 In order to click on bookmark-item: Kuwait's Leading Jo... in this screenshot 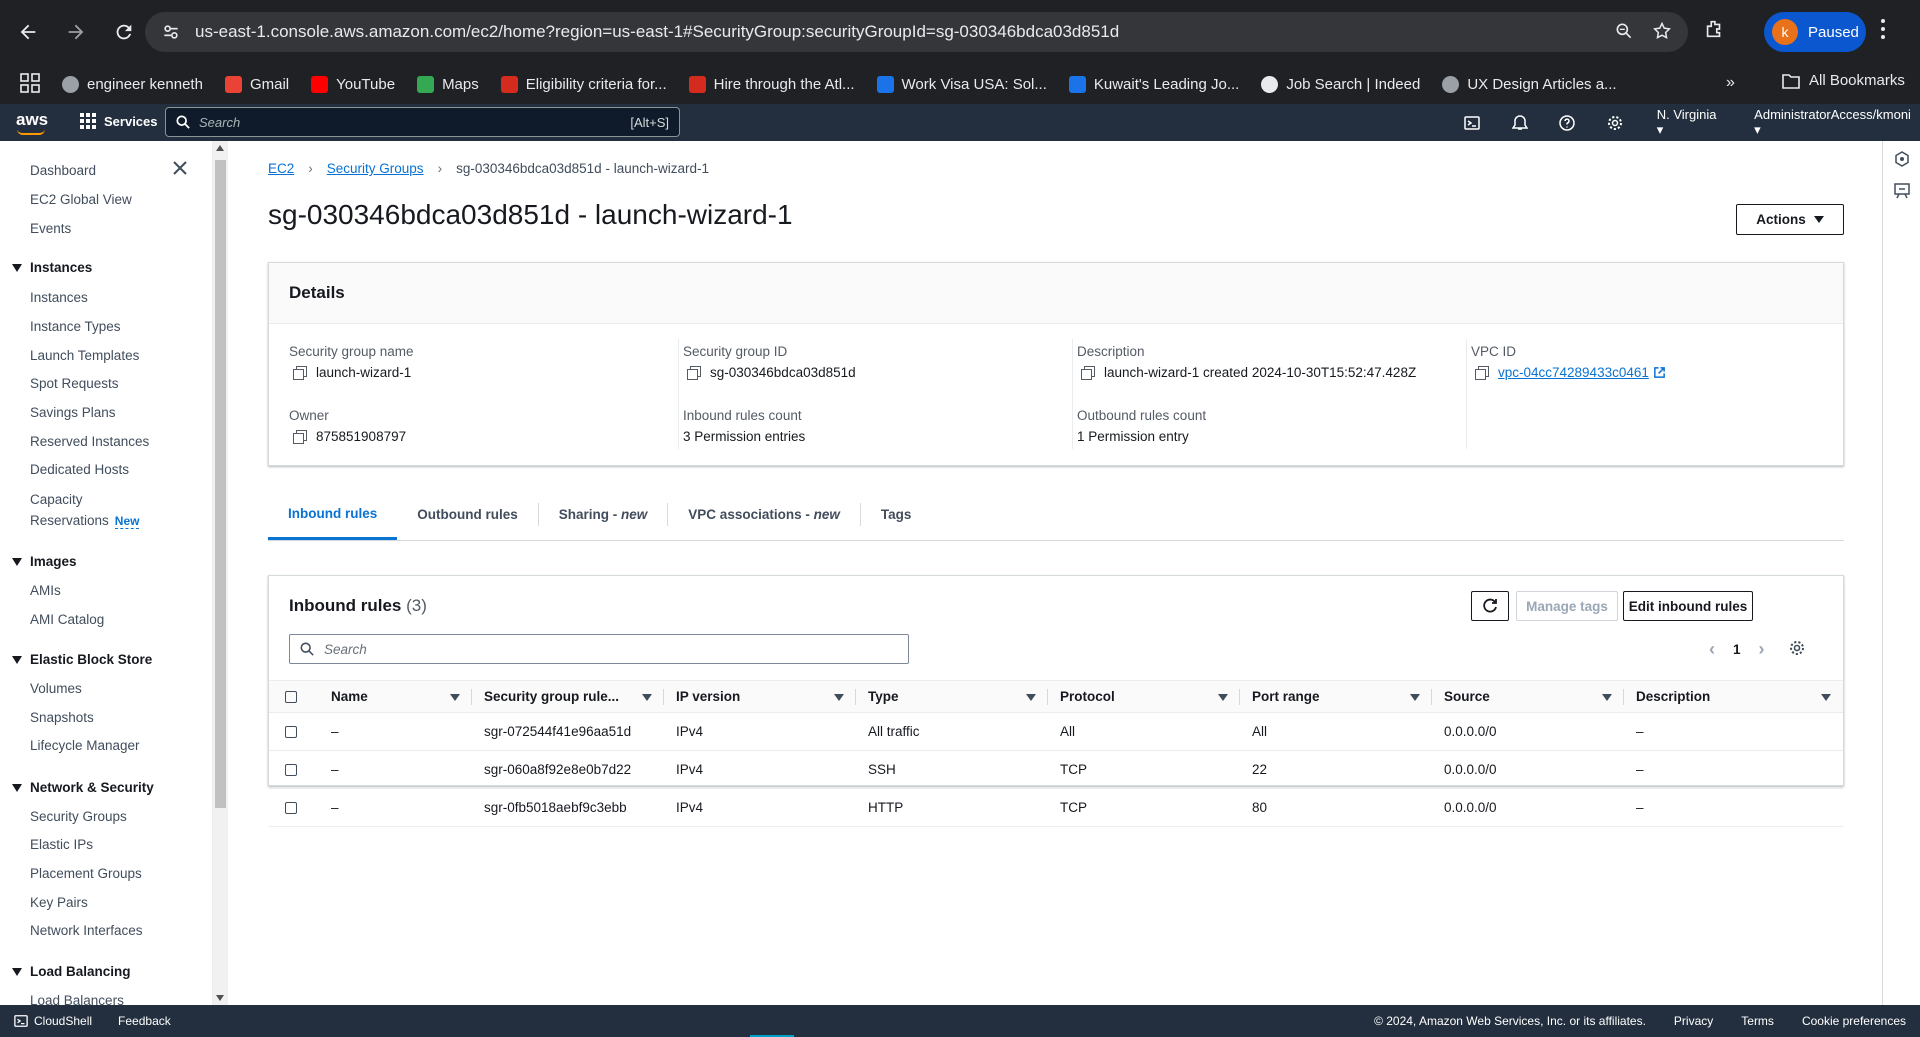, I will do `click(1153, 84)`.